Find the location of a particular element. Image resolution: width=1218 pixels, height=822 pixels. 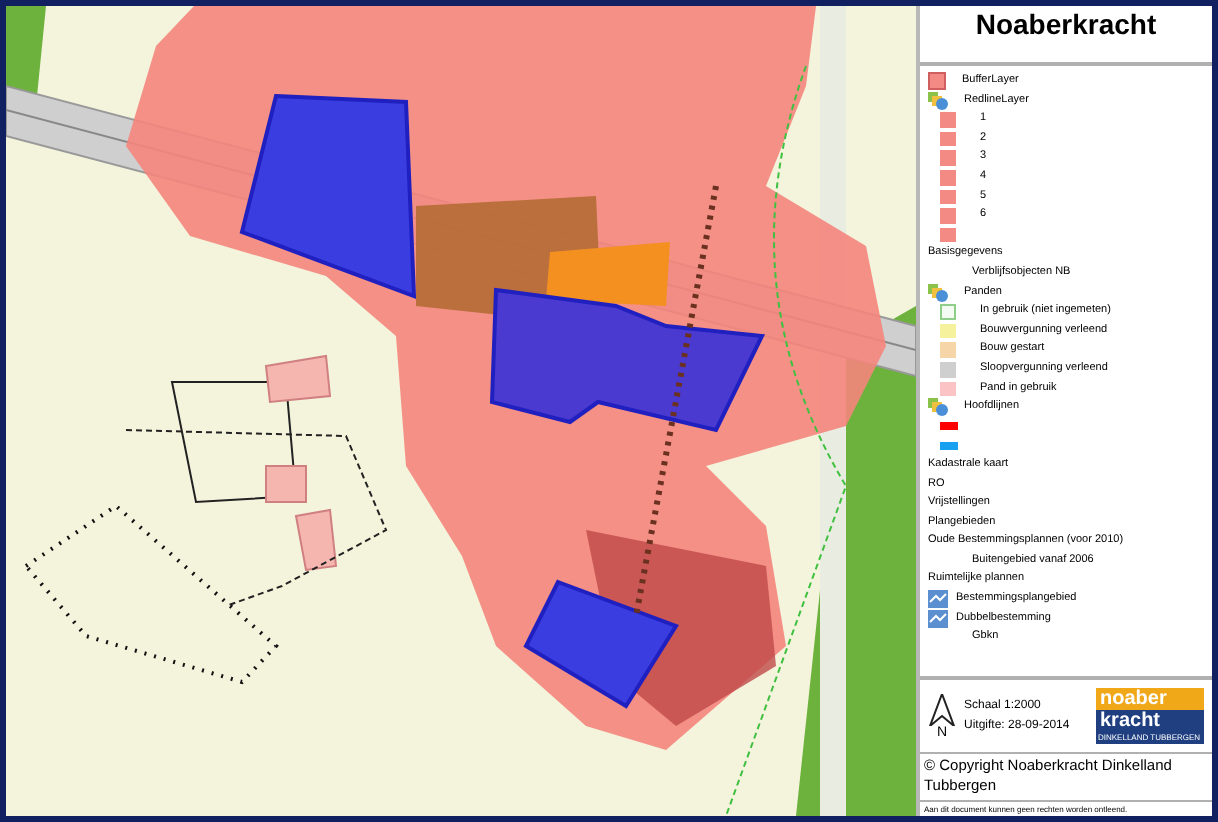

north-arrow-icon is located at coordinates (942, 709).